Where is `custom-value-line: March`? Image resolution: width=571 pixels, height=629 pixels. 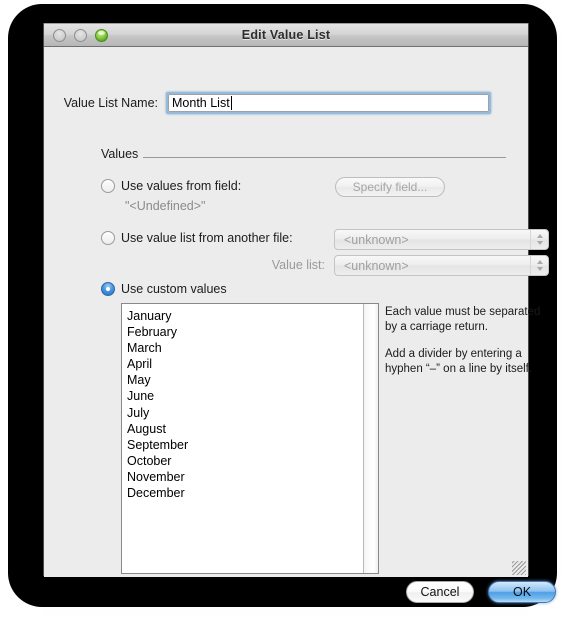 custom-value-line: March is located at coordinates (144, 348).